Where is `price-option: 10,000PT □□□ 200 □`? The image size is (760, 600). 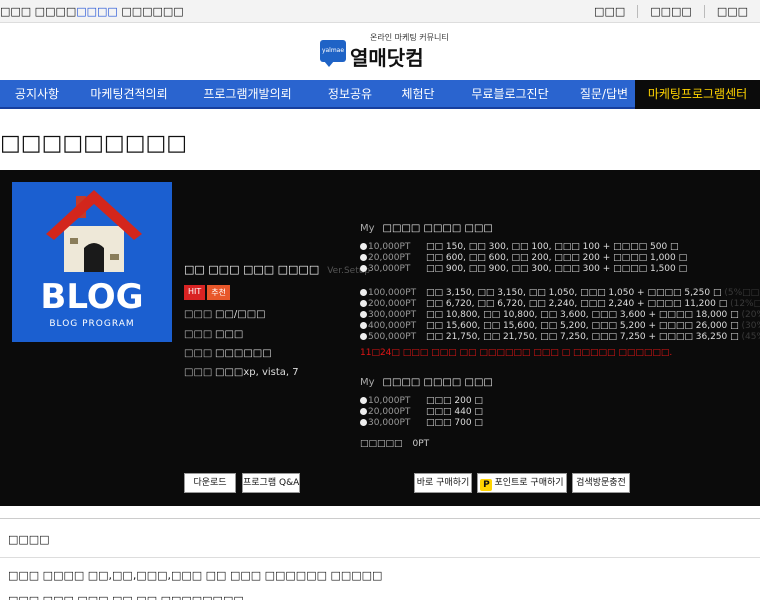
price-option: 10,000PT □□□ 200 □ is located at coordinates (421, 401).